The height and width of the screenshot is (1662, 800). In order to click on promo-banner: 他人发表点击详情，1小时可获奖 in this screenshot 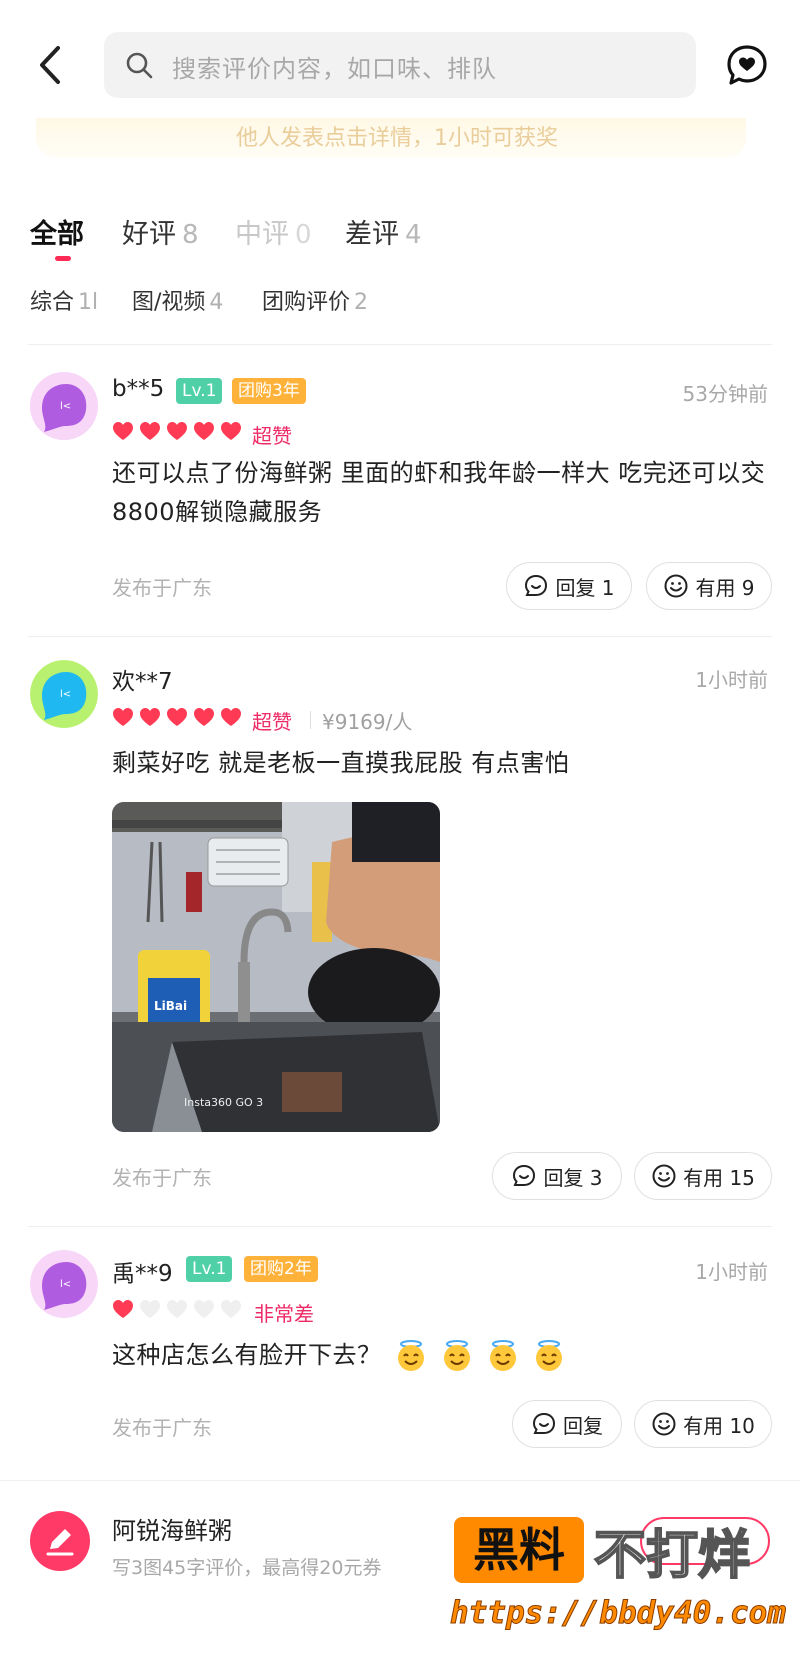, I will do `click(391, 138)`.